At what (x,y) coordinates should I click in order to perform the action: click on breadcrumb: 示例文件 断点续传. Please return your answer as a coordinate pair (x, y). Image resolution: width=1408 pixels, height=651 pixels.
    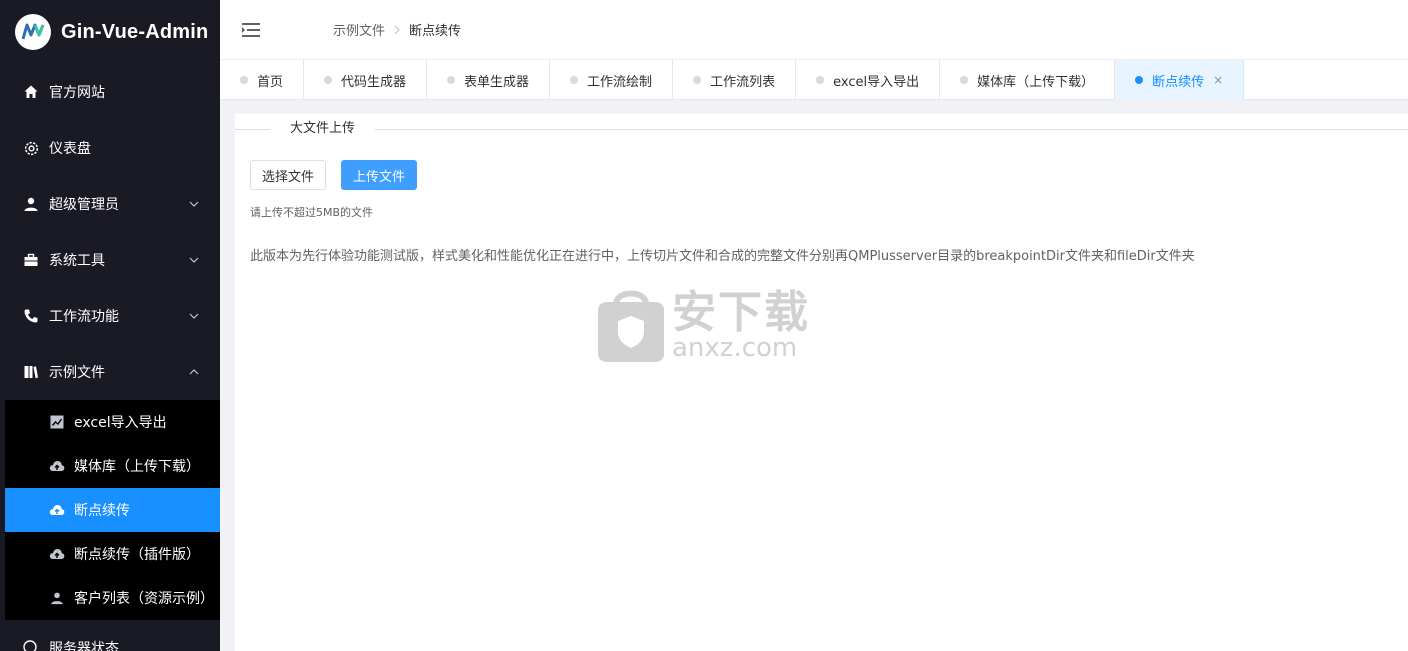
    Looking at the image, I should click on (397, 29).